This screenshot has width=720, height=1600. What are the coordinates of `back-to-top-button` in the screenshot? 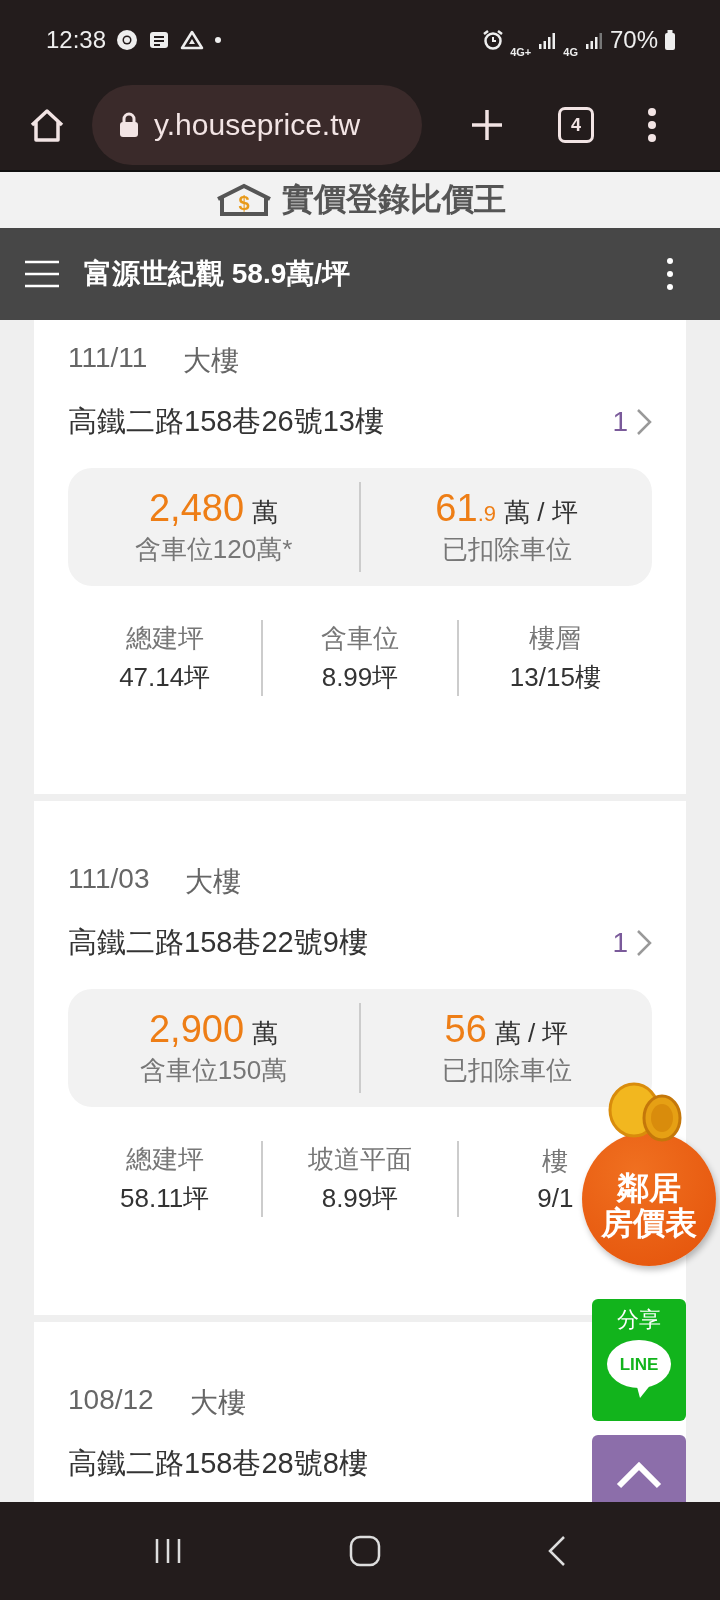 It's located at (639, 1468).